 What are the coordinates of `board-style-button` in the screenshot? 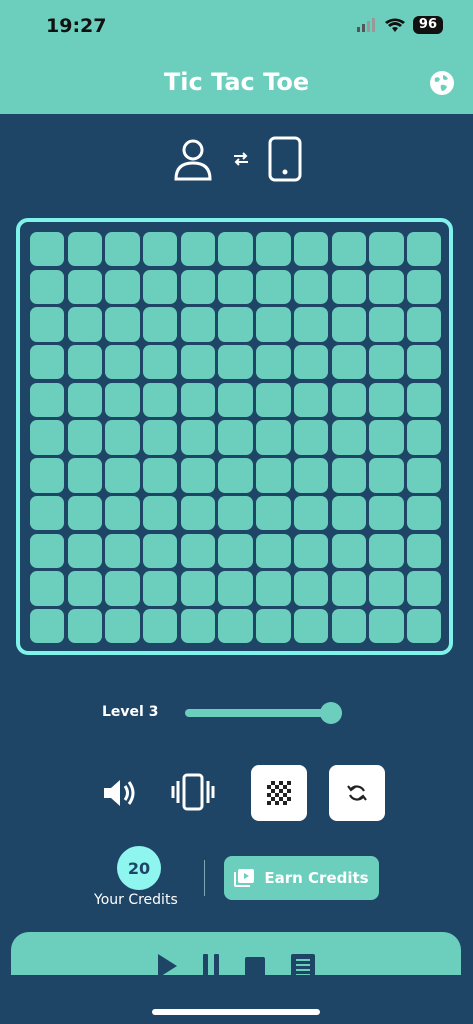 It's located at (279, 793).